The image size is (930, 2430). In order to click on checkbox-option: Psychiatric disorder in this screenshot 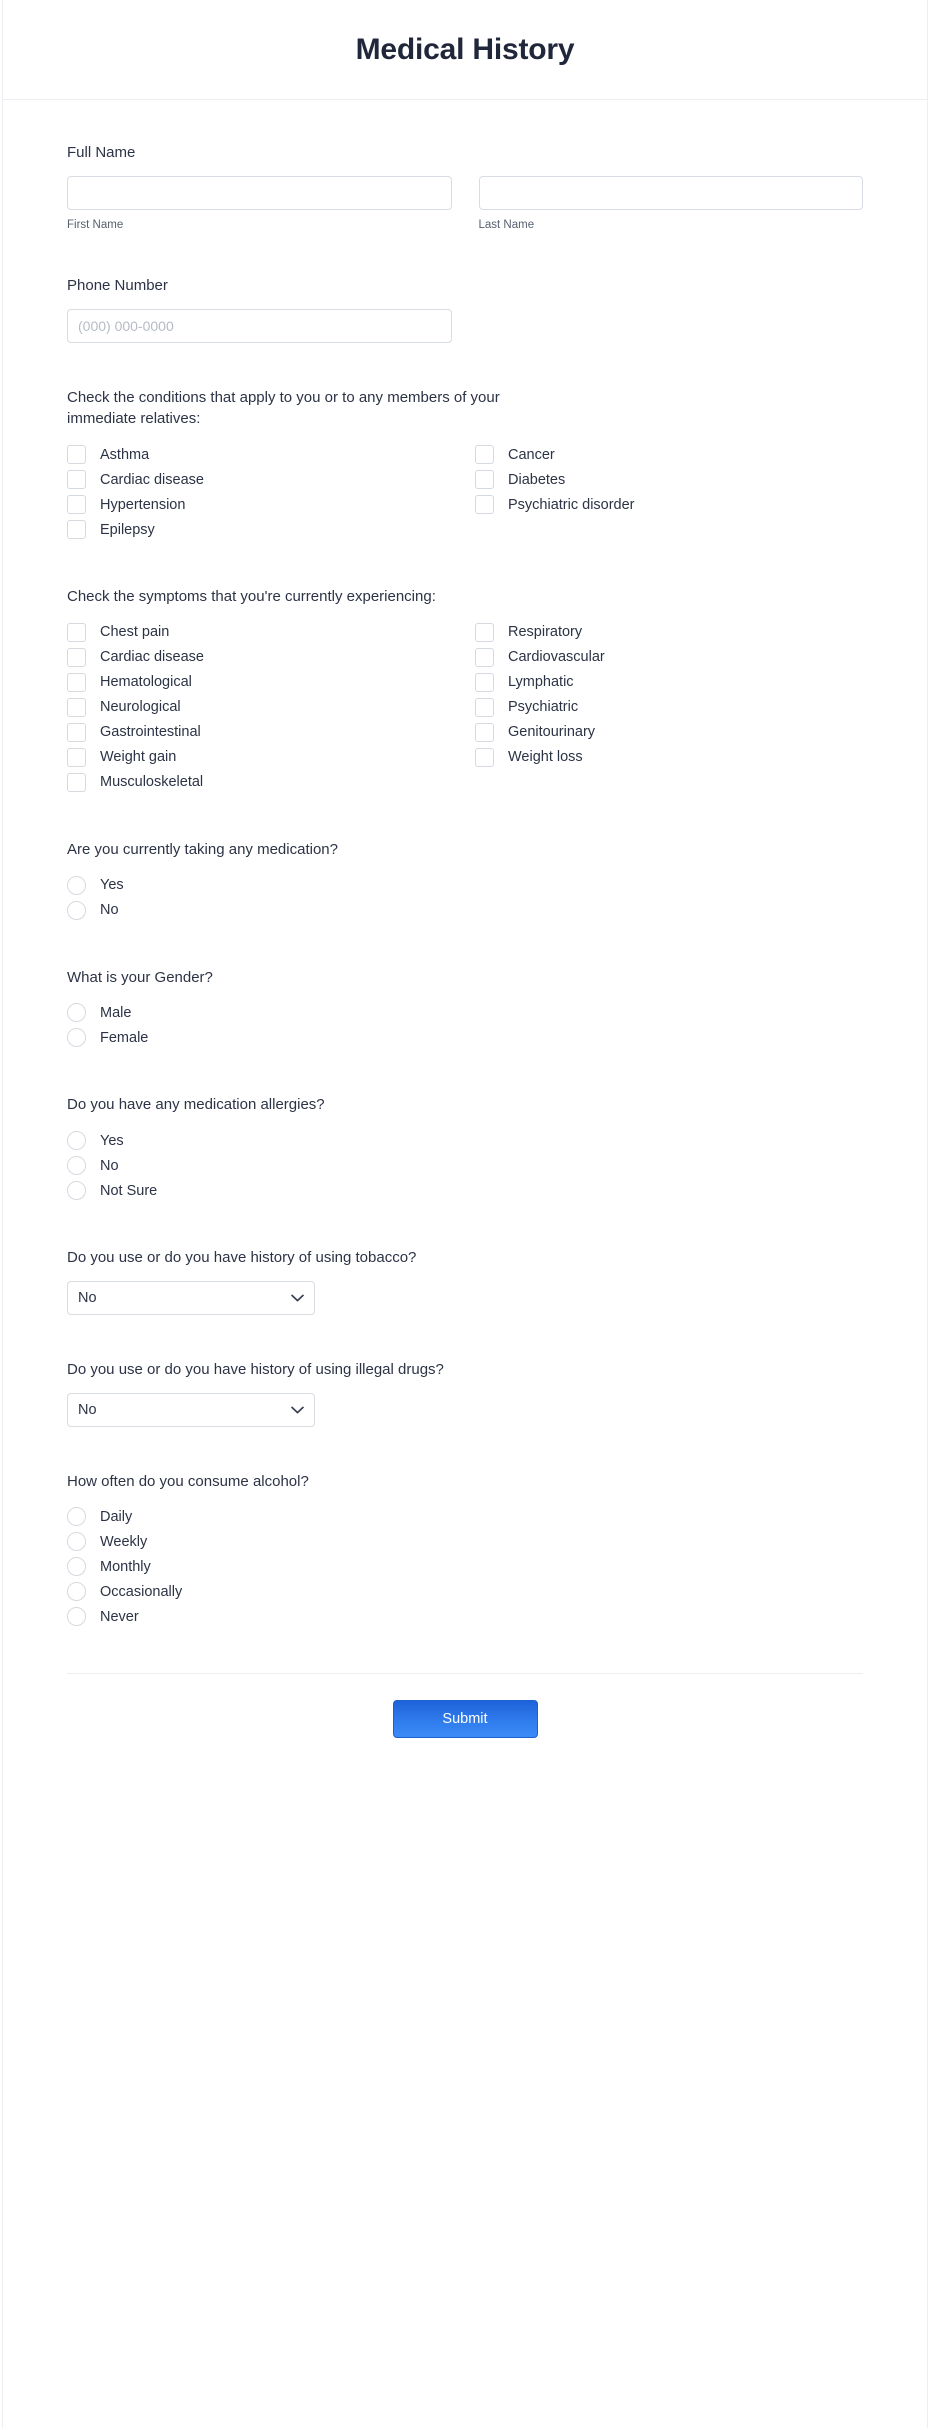, I will do `click(669, 504)`.